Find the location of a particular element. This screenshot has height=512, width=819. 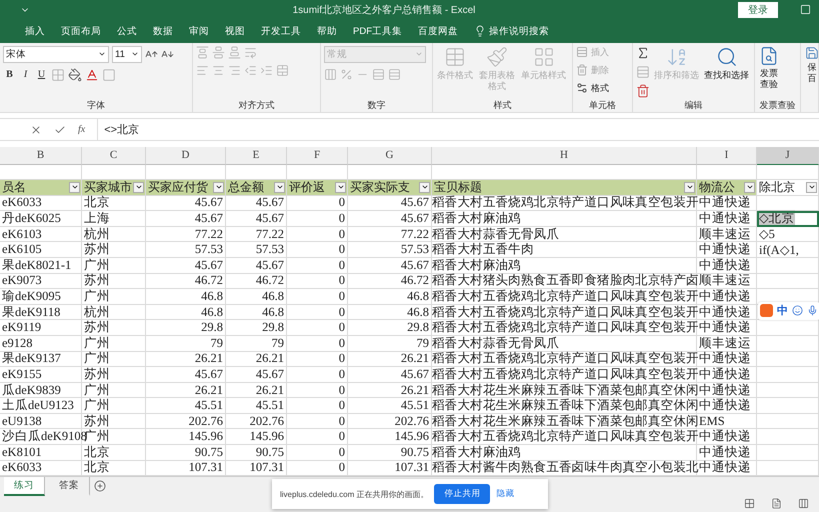

stop-sharing-button: 停止共用 is located at coordinates (462, 494).